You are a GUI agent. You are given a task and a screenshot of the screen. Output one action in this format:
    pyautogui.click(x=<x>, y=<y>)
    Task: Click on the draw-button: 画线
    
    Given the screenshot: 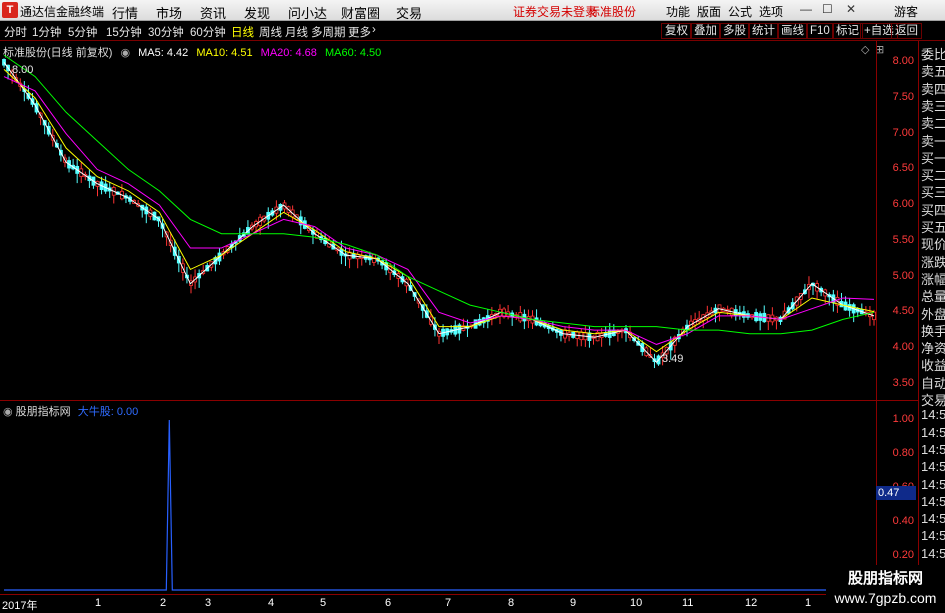 What is the action you would take?
    pyautogui.click(x=792, y=31)
    